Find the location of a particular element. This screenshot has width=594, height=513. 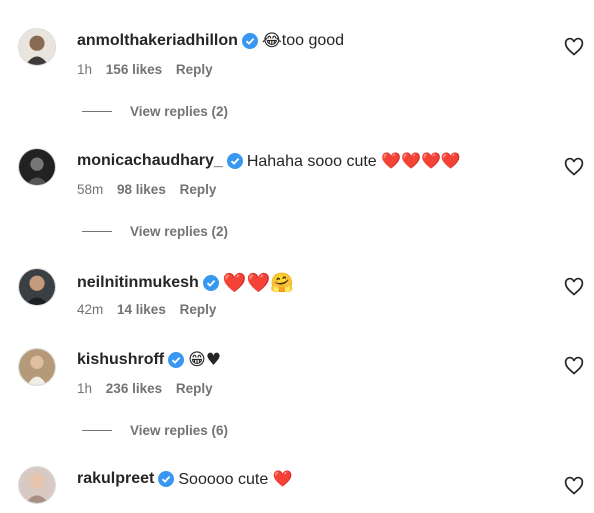

likes-count: 156 likes is located at coordinates (134, 69).